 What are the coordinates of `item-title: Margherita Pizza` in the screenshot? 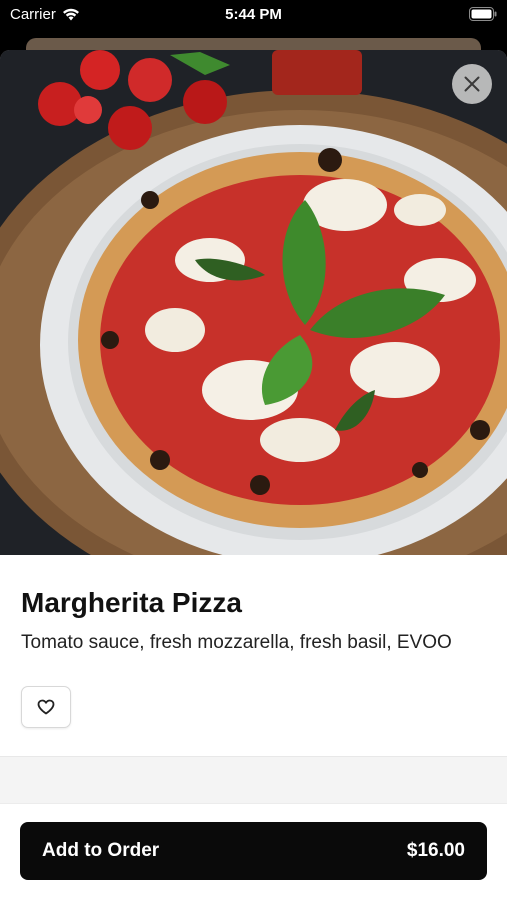 It's located at (131, 602).